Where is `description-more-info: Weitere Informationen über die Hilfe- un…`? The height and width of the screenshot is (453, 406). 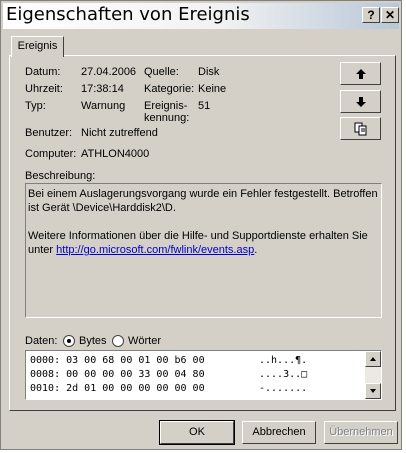 description-more-info: Weitere Informationen über die Hilfe- un… is located at coordinates (203, 243).